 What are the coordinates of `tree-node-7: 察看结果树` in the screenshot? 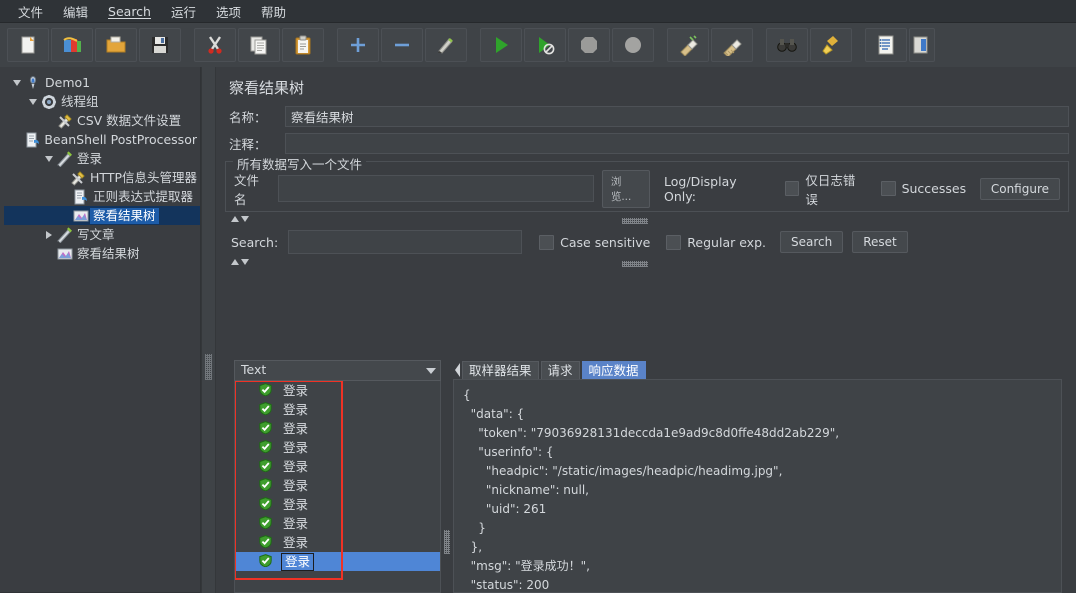 It's located at (102, 215).